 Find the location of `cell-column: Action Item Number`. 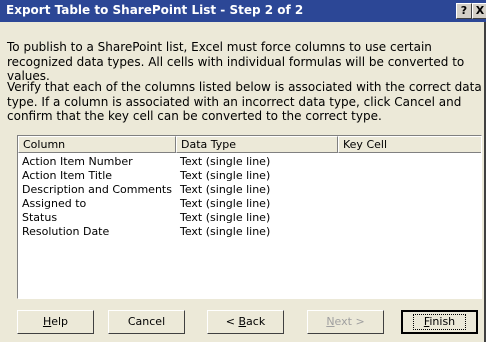

cell-column: Action Item Number is located at coordinates (77, 161).